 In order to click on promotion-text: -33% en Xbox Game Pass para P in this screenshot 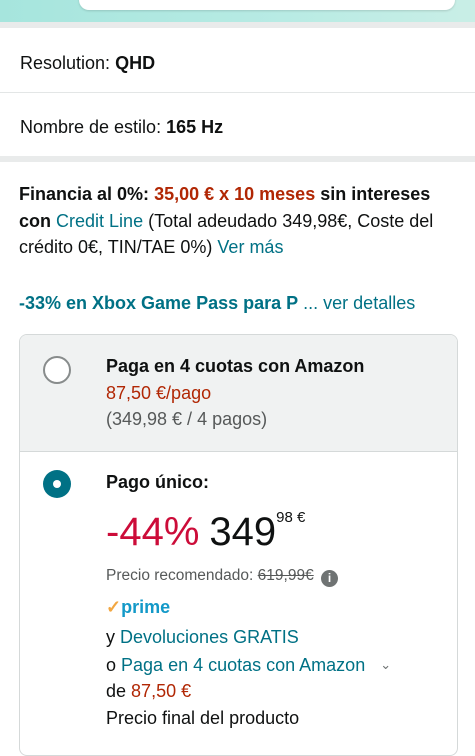, I will do `click(159, 303)`.